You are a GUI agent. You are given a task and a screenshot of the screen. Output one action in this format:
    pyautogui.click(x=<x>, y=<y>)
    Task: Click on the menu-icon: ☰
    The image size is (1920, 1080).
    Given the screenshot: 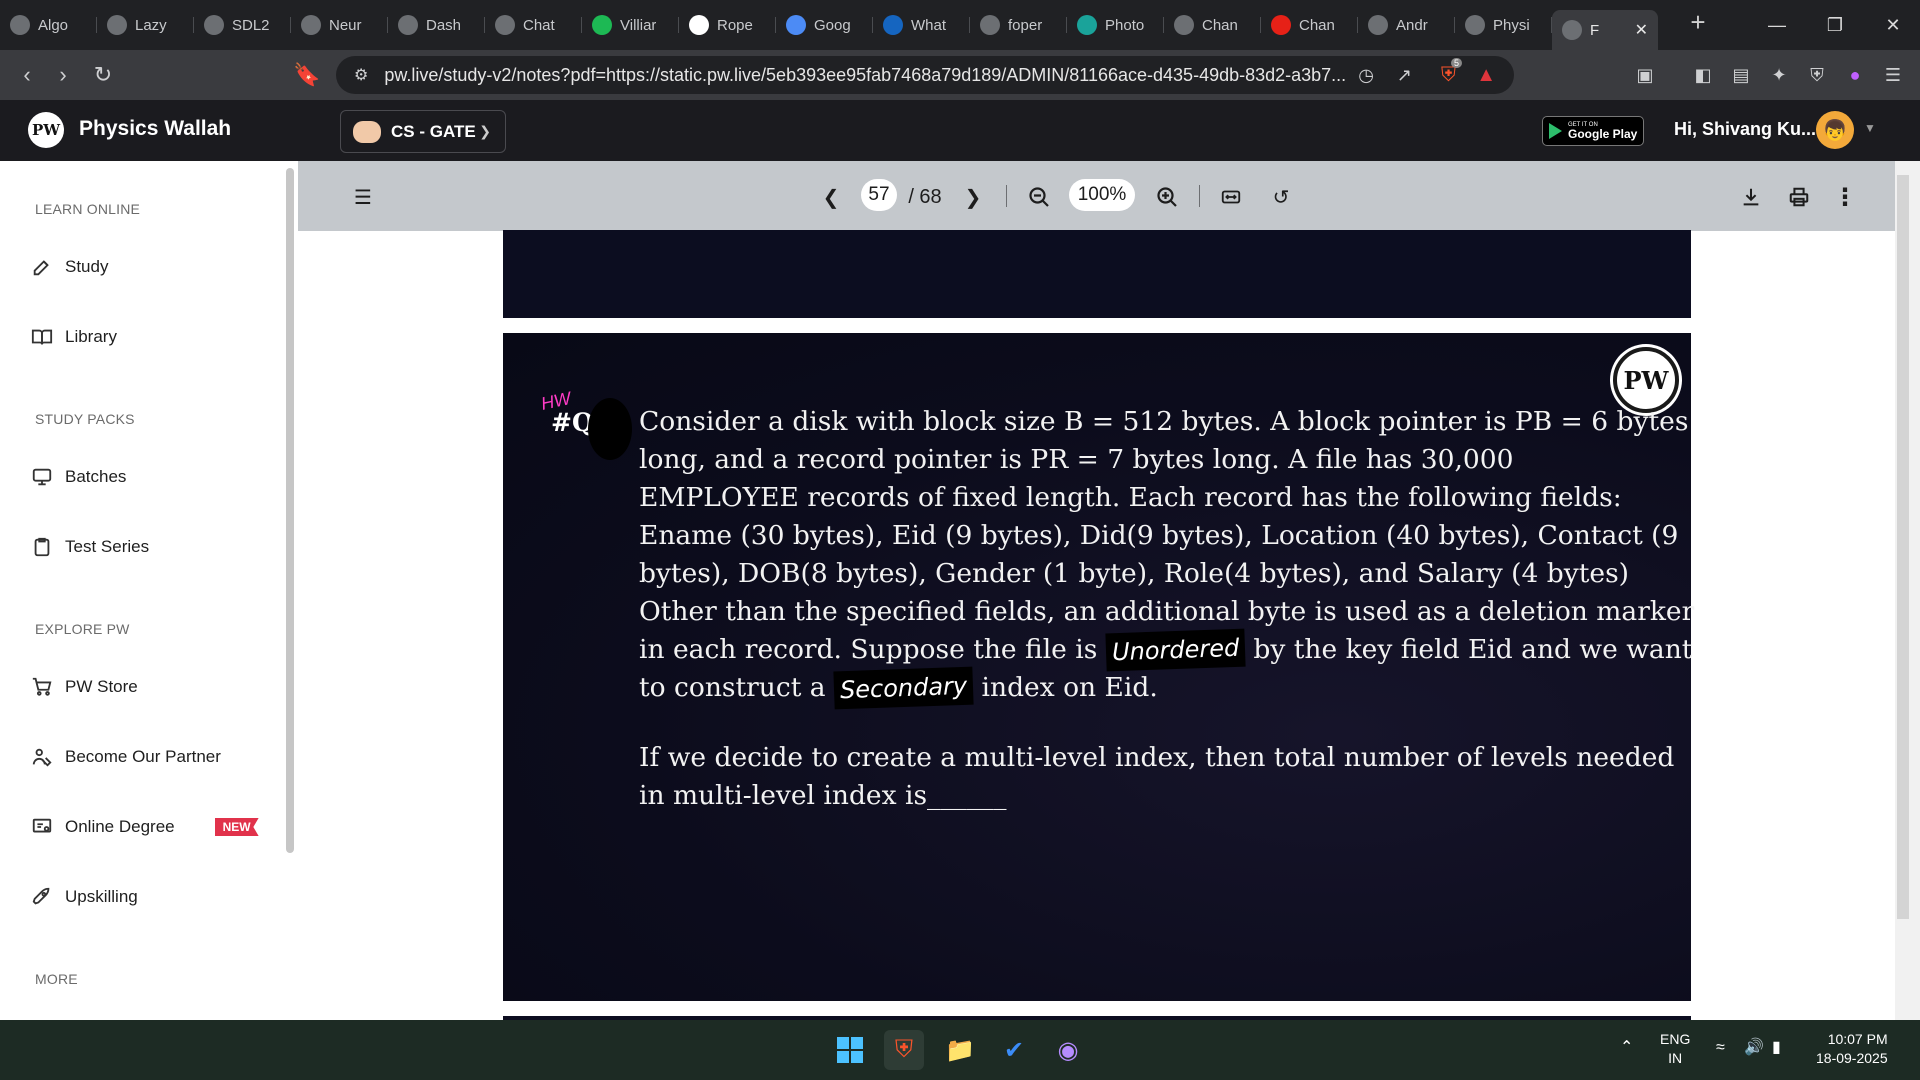 What is the action you would take?
    pyautogui.click(x=1893, y=75)
    